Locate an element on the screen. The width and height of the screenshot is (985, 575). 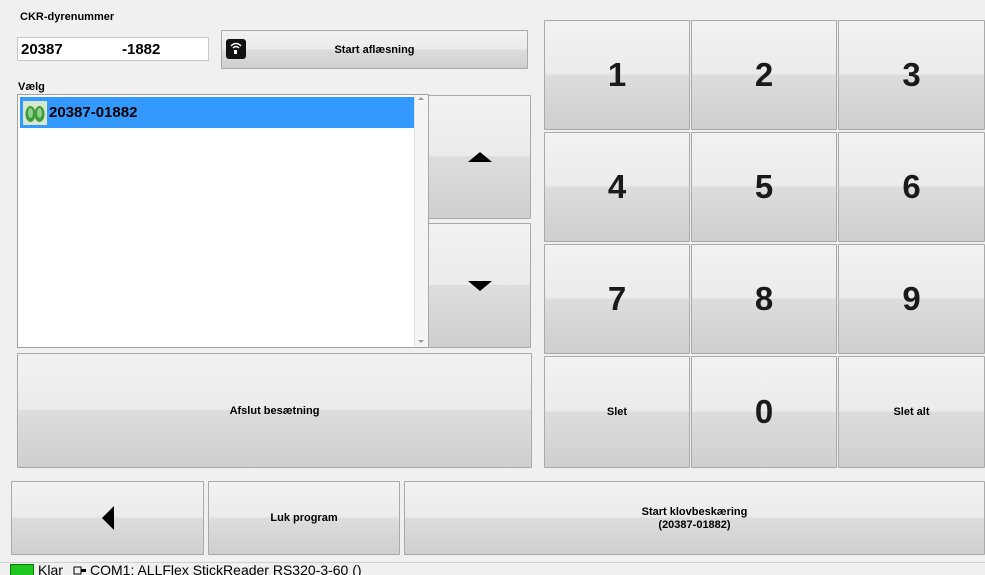
key-2: 2 is located at coordinates (764, 75).